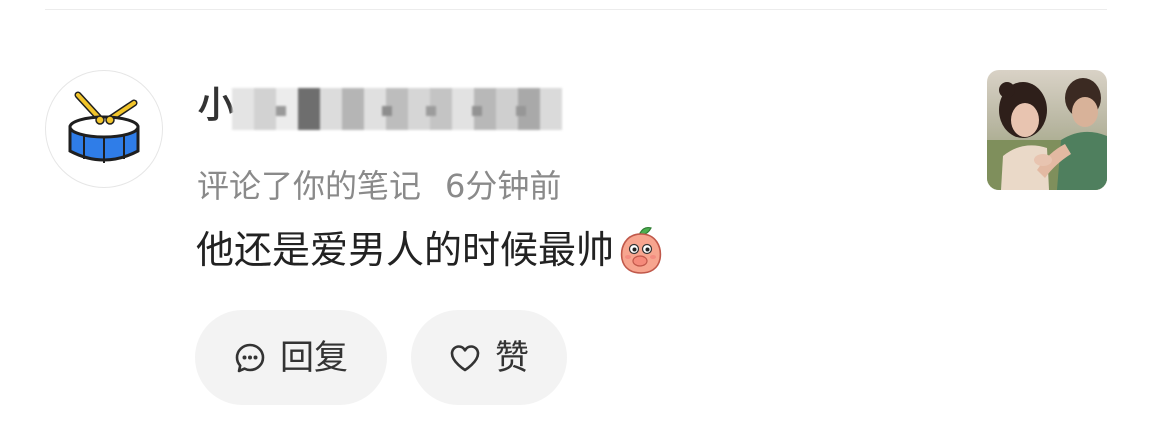 This screenshot has width=1152, height=438. I want to click on note-thumbnail, so click(1047, 130).